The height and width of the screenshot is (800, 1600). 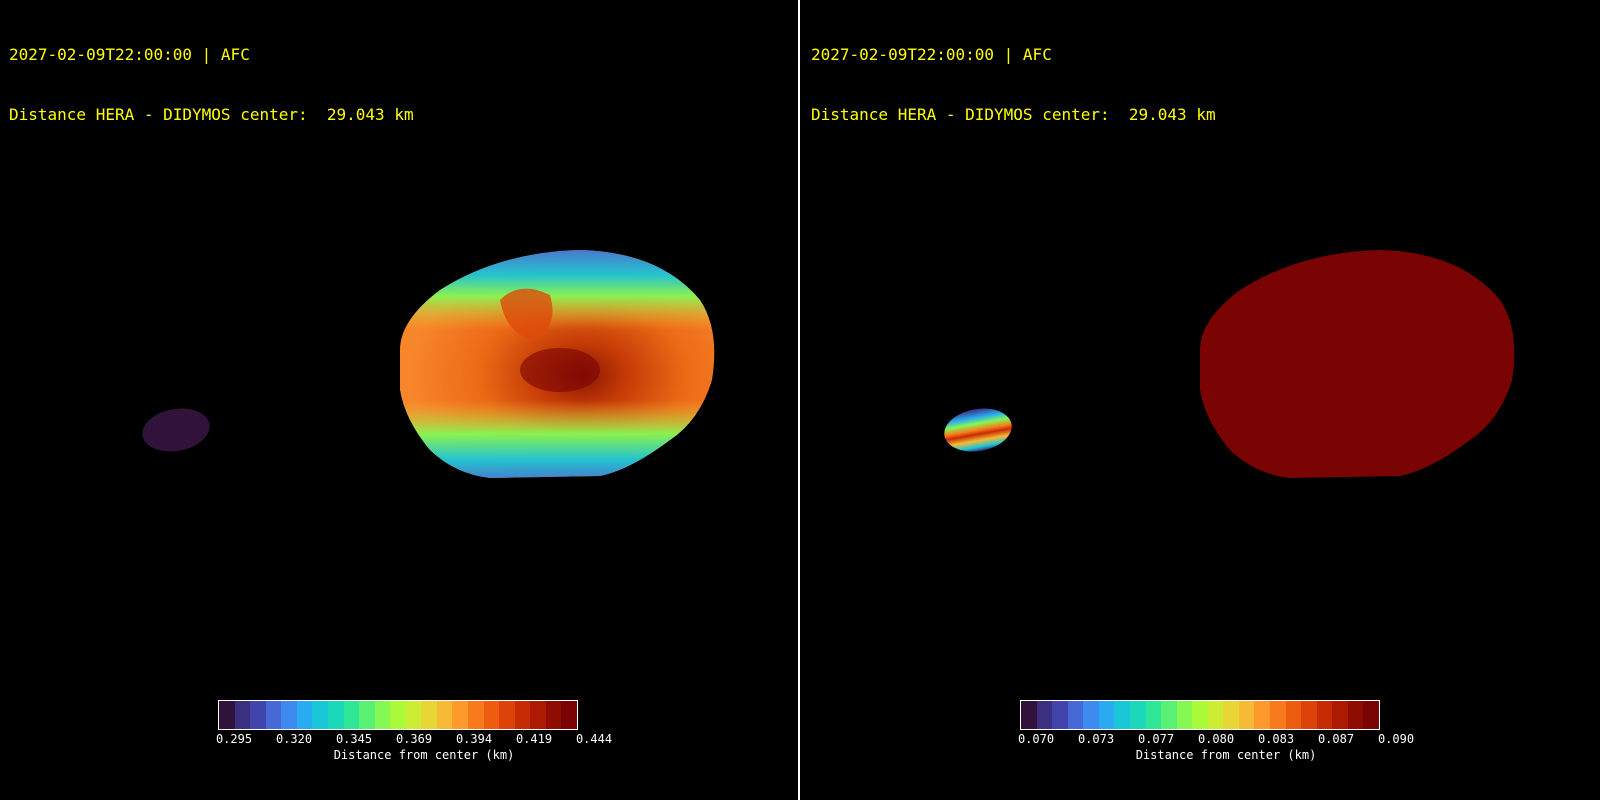 What do you see at coordinates (1396, 739) in the screenshot?
I see `right-tick-6: 0.090` at bounding box center [1396, 739].